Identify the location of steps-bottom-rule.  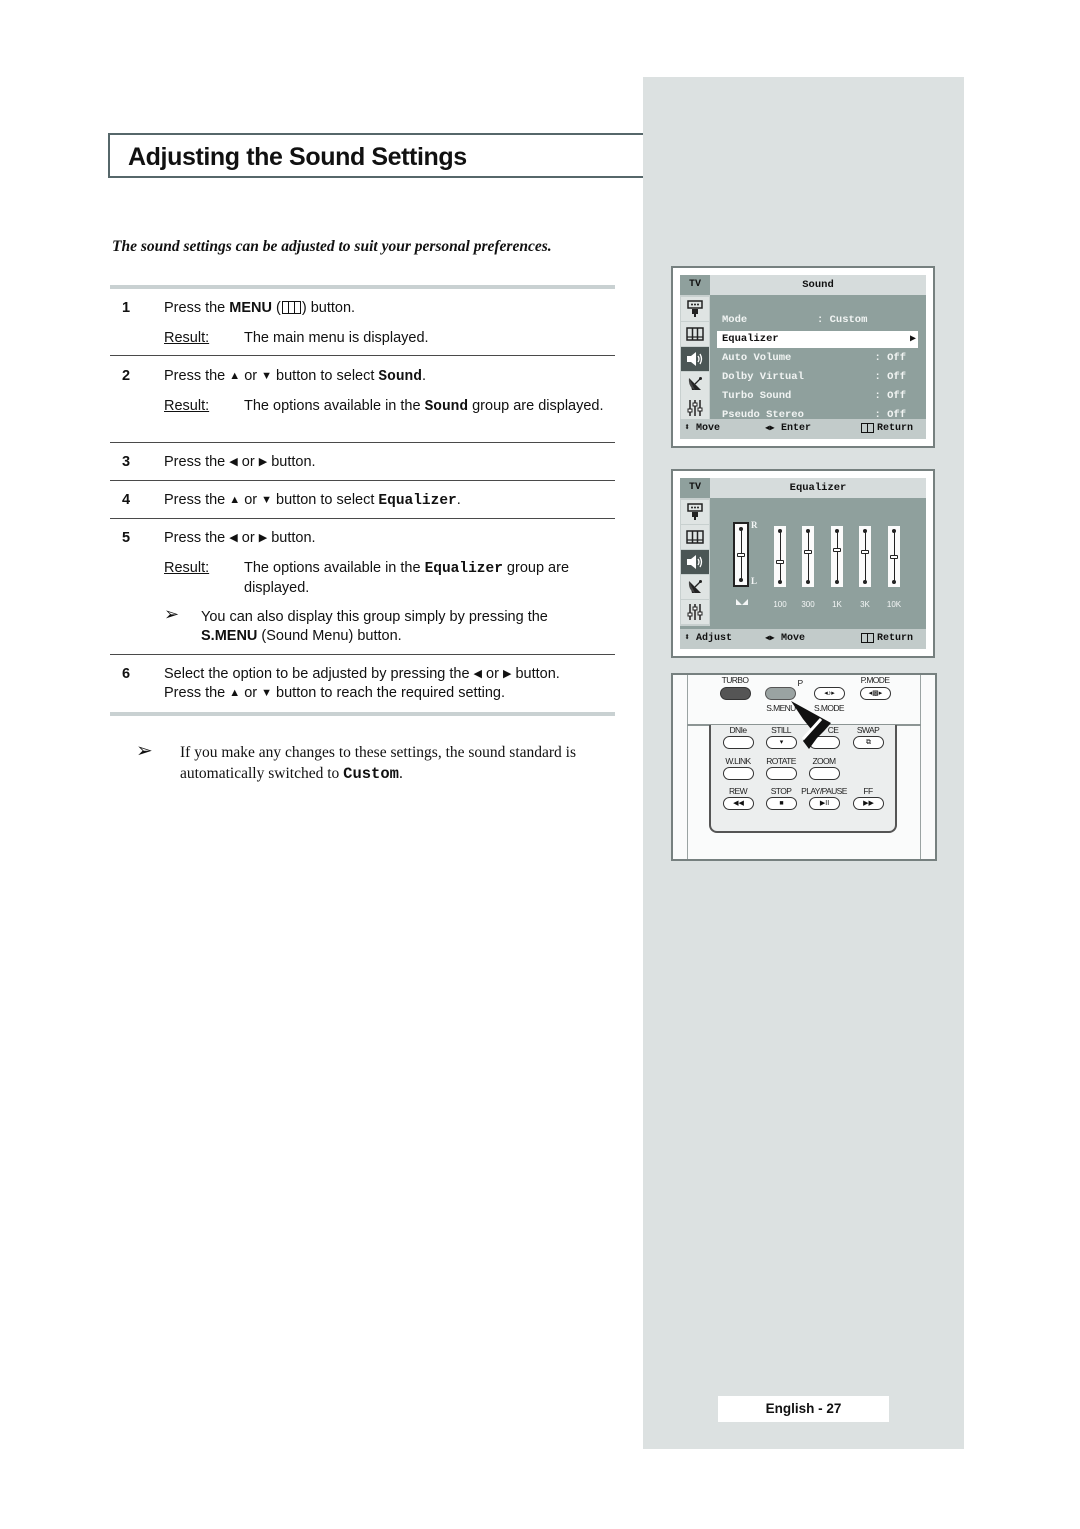
(362, 714).